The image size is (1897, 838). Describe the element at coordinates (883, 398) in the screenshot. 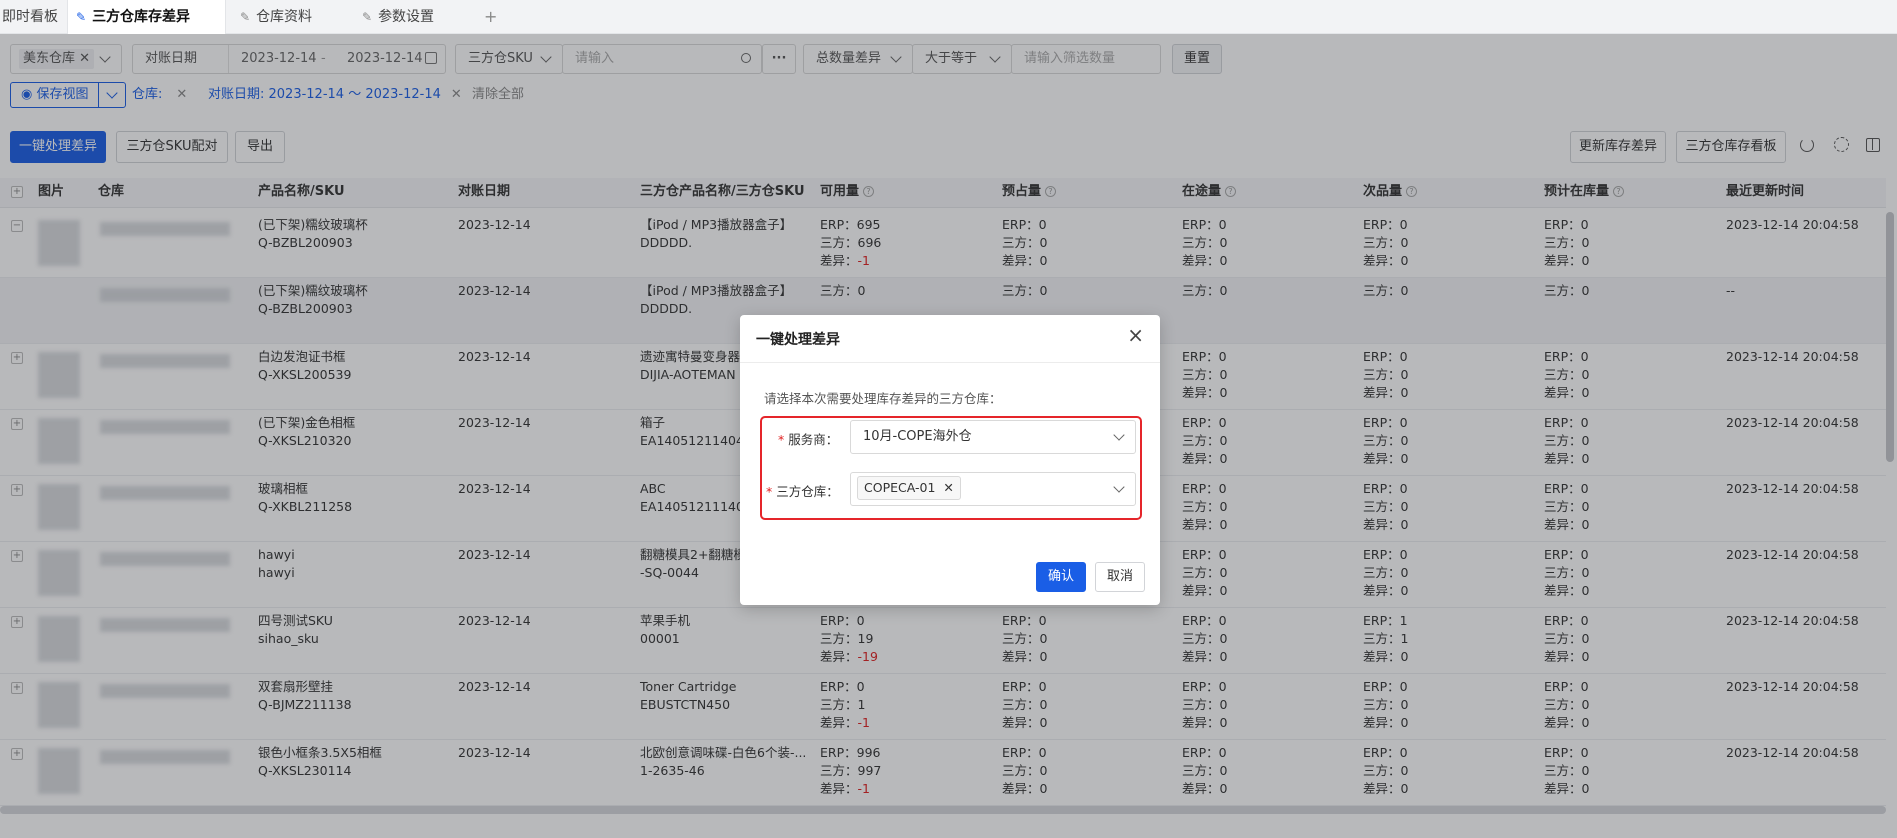

I see `dialog-hint: 请选择本次需要处理库存差异的三方仓库：` at that location.